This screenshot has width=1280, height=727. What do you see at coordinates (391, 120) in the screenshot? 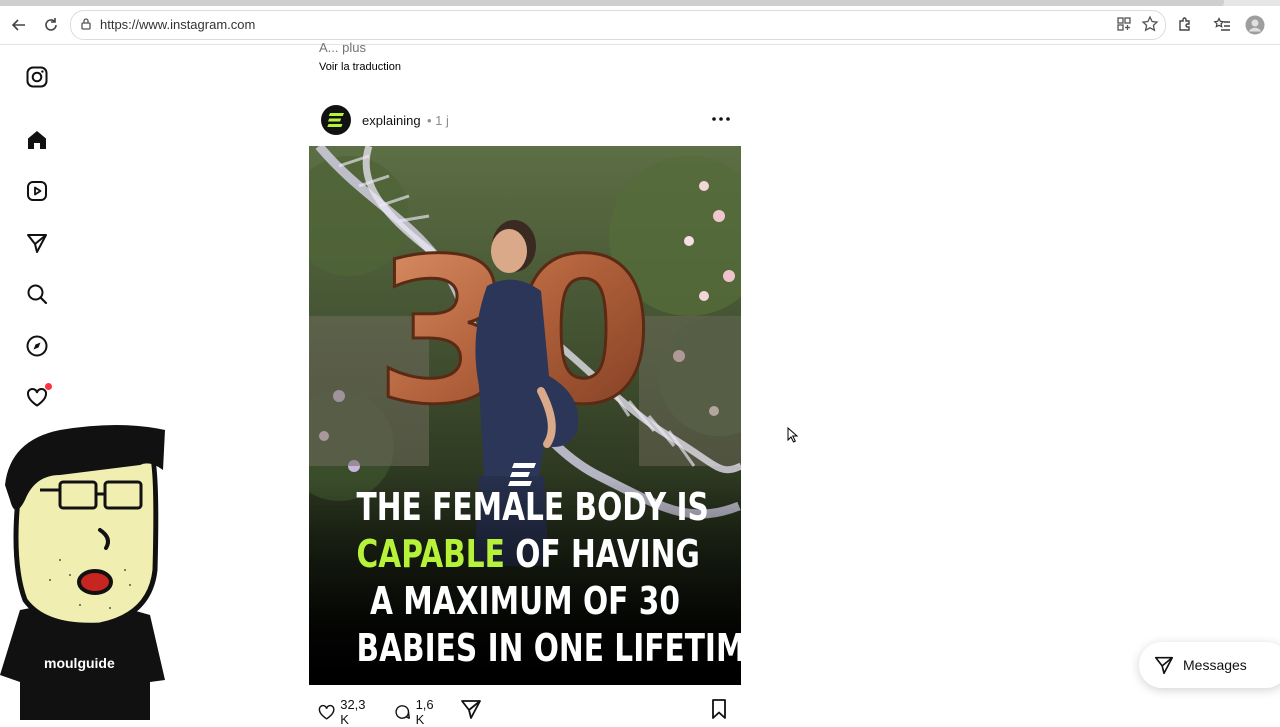
I see `post-username: explaining` at bounding box center [391, 120].